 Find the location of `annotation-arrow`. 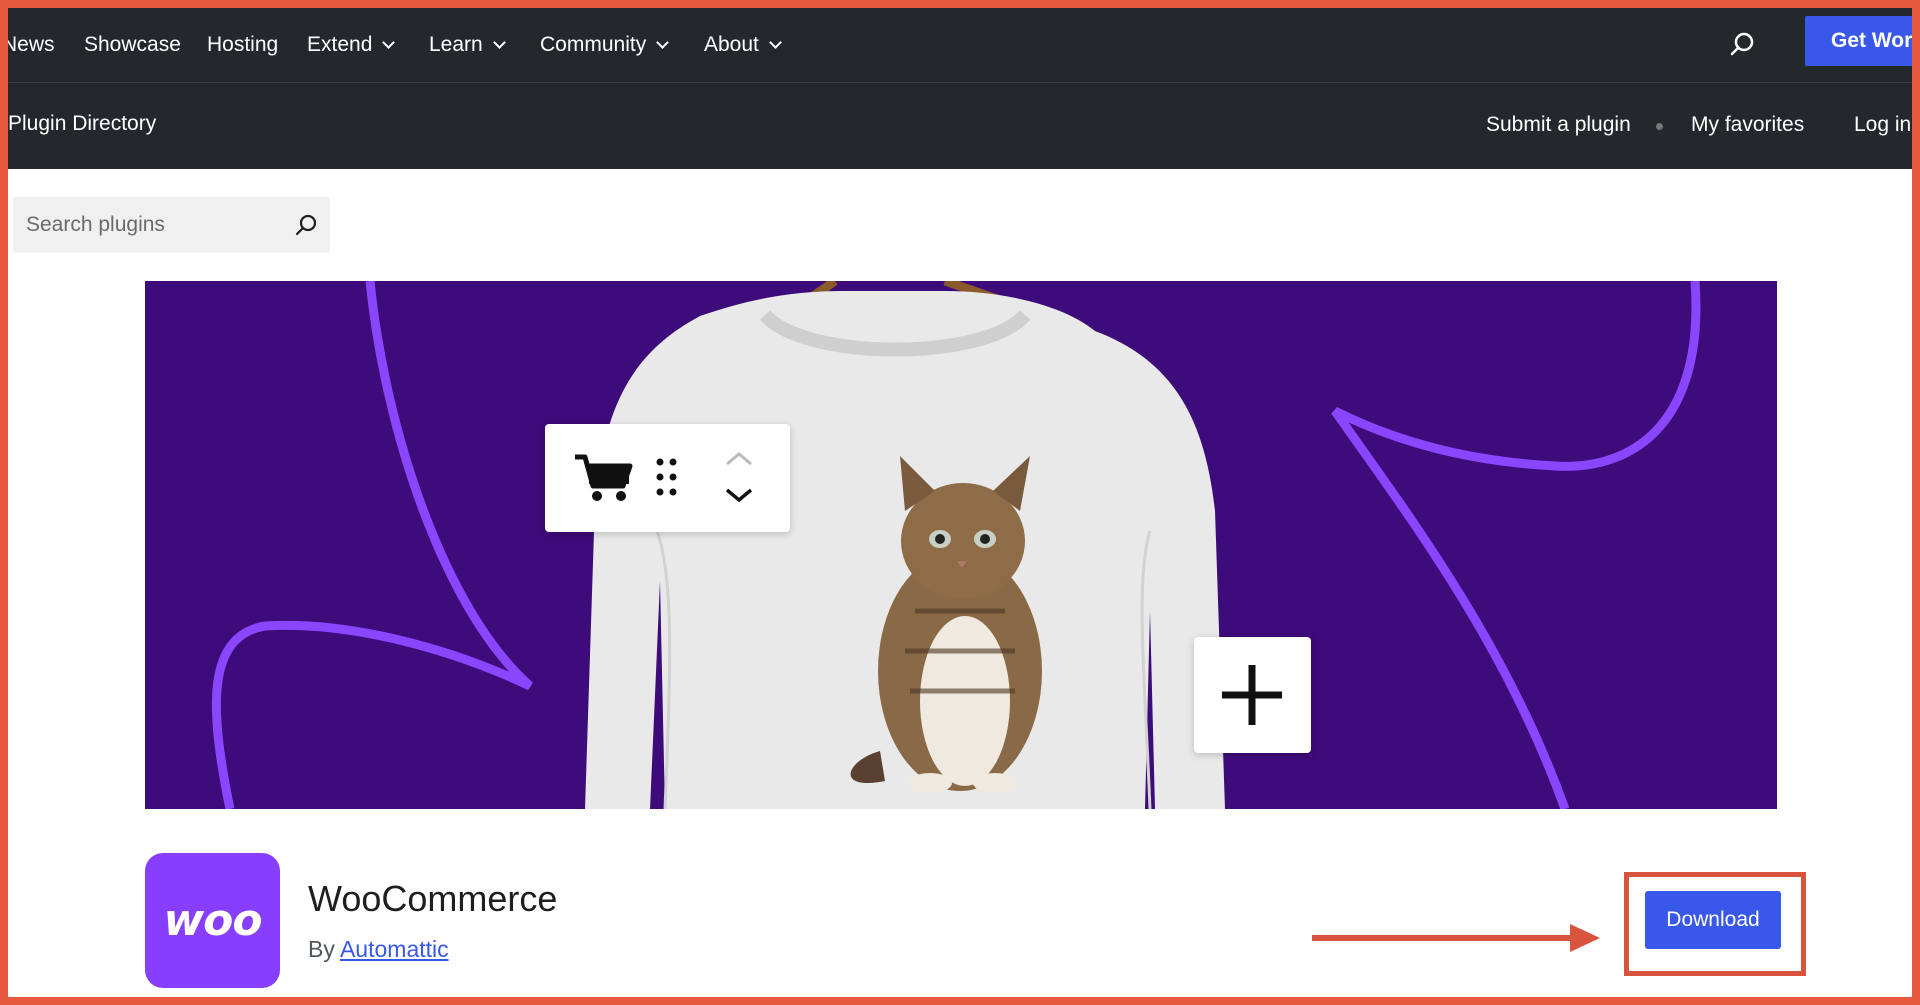

annotation-arrow is located at coordinates (1456, 938).